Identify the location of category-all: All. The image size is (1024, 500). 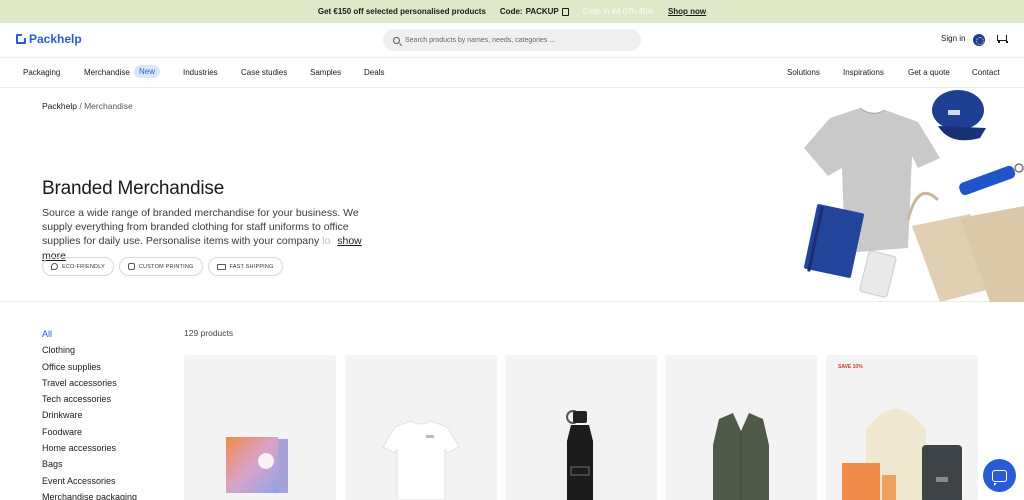
(89, 334).